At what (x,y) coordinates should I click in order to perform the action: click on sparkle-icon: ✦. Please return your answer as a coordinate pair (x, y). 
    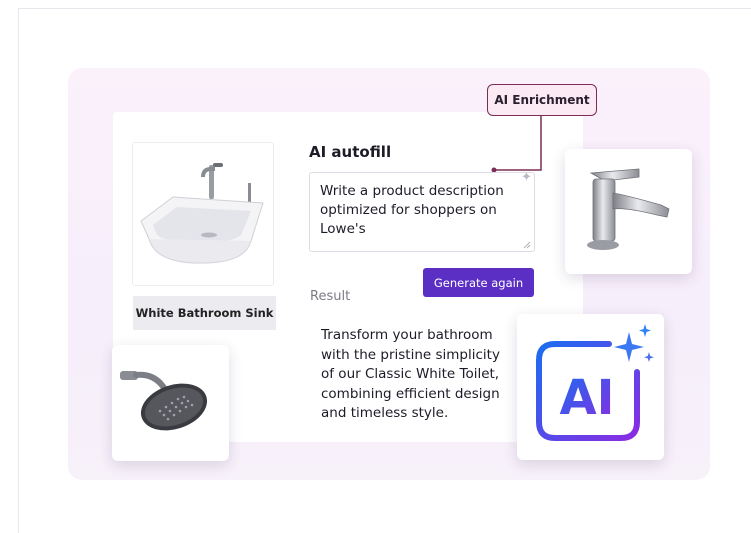
    Looking at the image, I should click on (526, 177).